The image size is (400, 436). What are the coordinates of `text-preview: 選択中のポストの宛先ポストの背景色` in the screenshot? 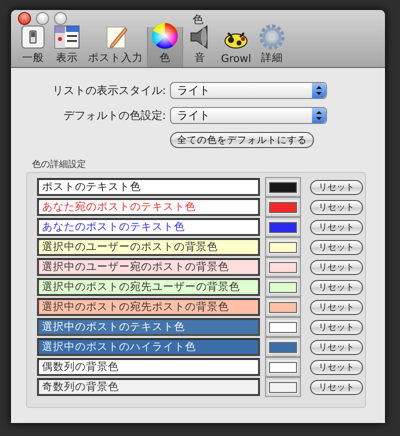 It's located at (148, 307).